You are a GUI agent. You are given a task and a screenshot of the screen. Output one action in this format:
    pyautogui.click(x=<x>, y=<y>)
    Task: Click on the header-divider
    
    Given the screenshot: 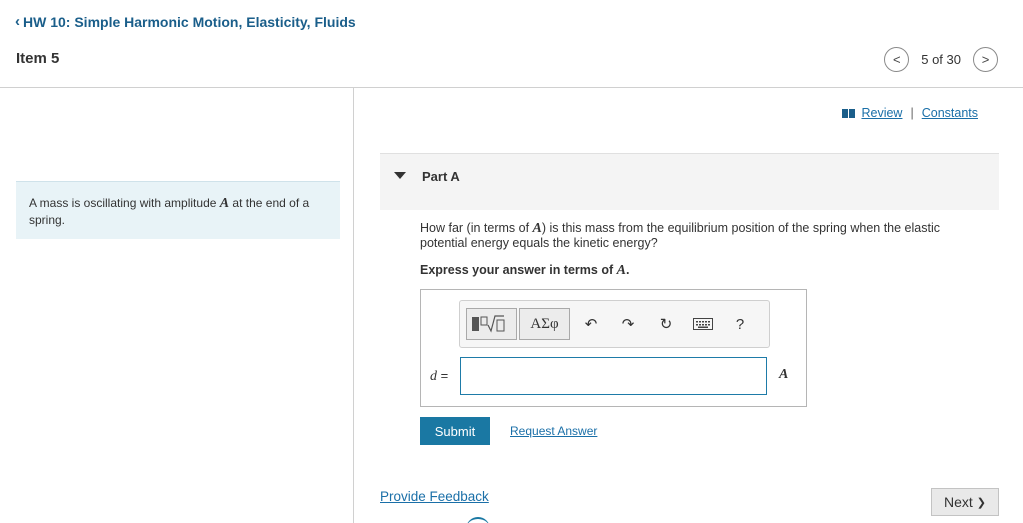 What is the action you would take?
    pyautogui.click(x=511, y=87)
    